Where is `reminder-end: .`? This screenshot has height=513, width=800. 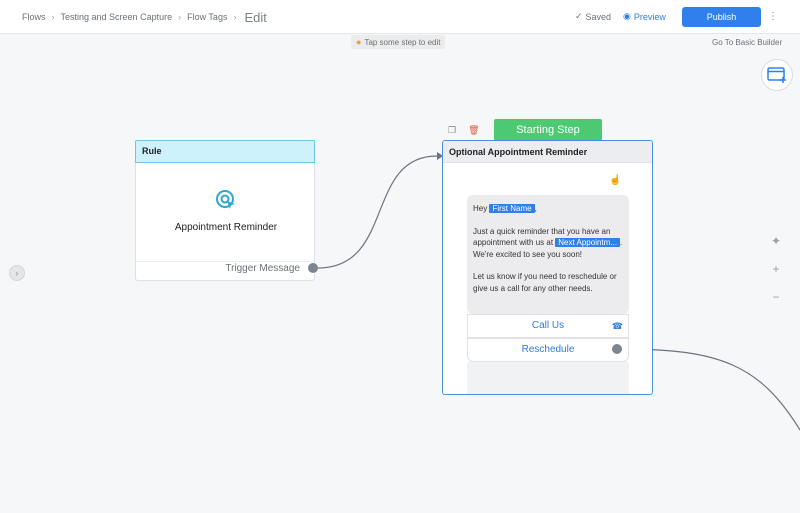 reminder-end: . is located at coordinates (621, 242).